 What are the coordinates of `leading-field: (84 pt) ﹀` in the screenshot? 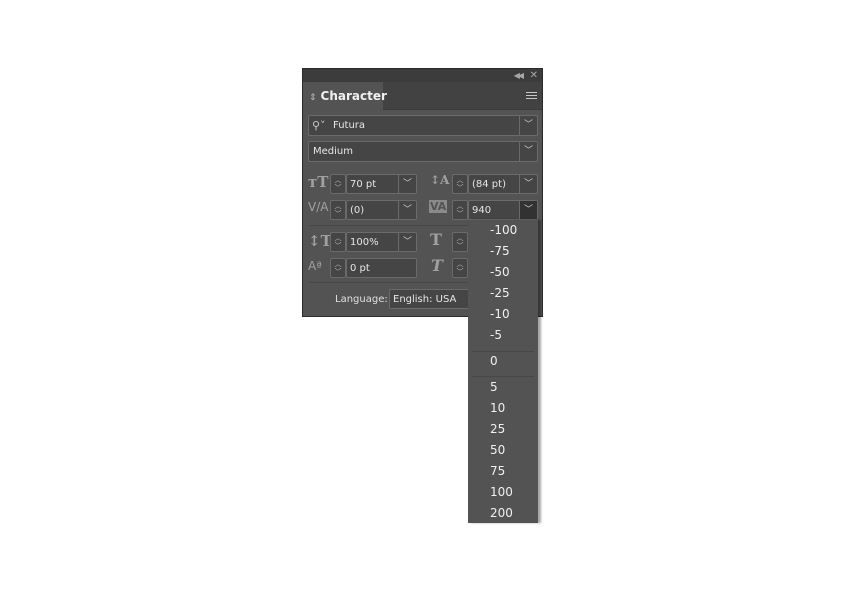 It's located at (503, 184).